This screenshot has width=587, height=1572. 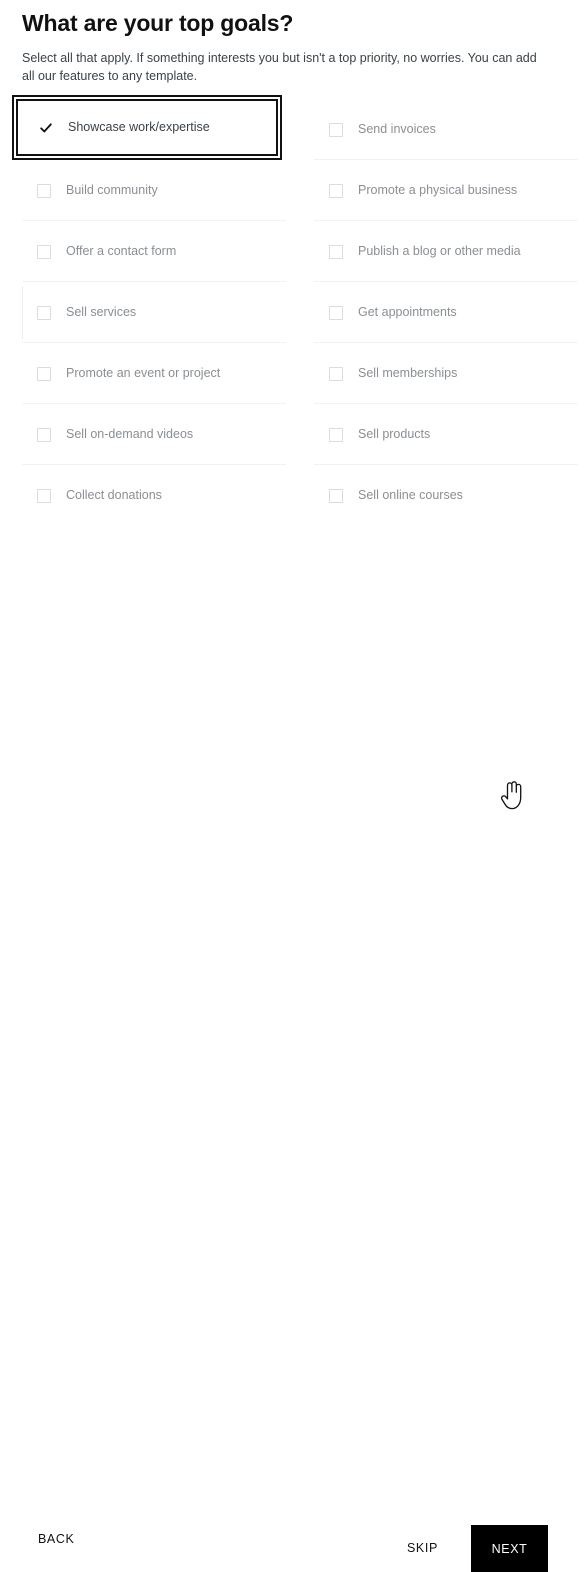 What do you see at coordinates (438, 190) in the screenshot?
I see `goal-label: Promote a physical business` at bounding box center [438, 190].